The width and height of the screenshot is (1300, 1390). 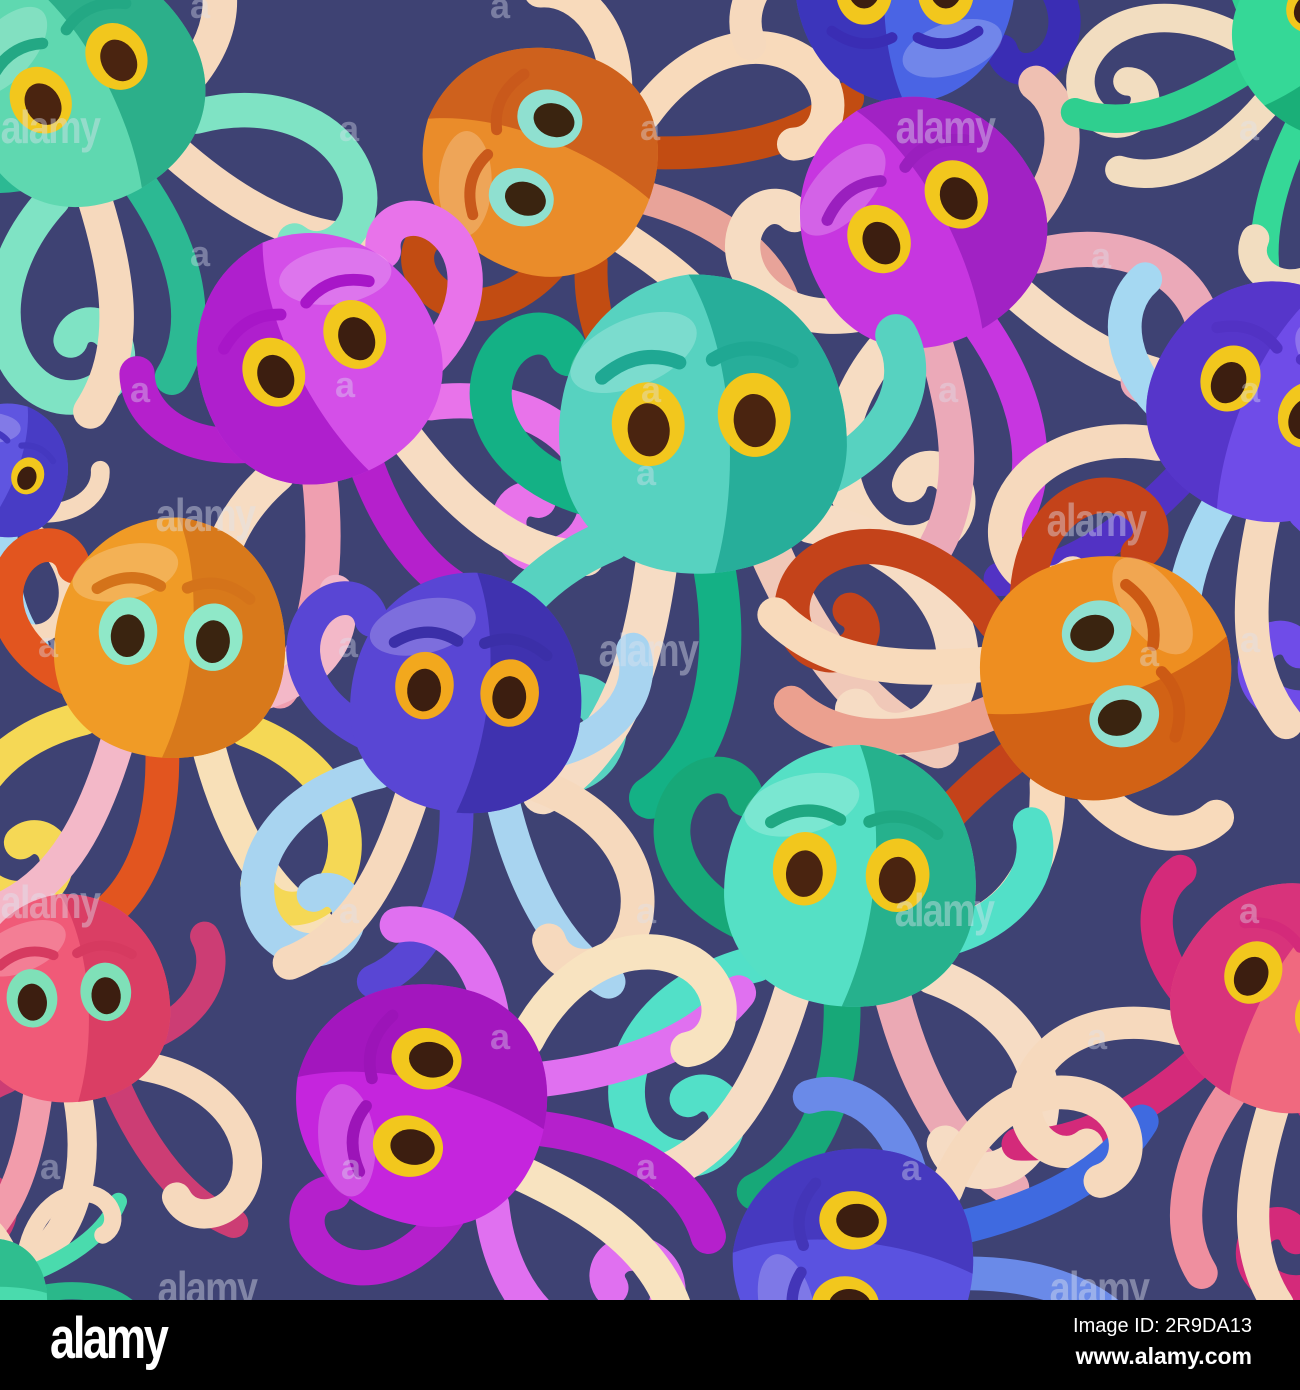 I want to click on octopus-blue-left-edge, so click(x=75, y=510).